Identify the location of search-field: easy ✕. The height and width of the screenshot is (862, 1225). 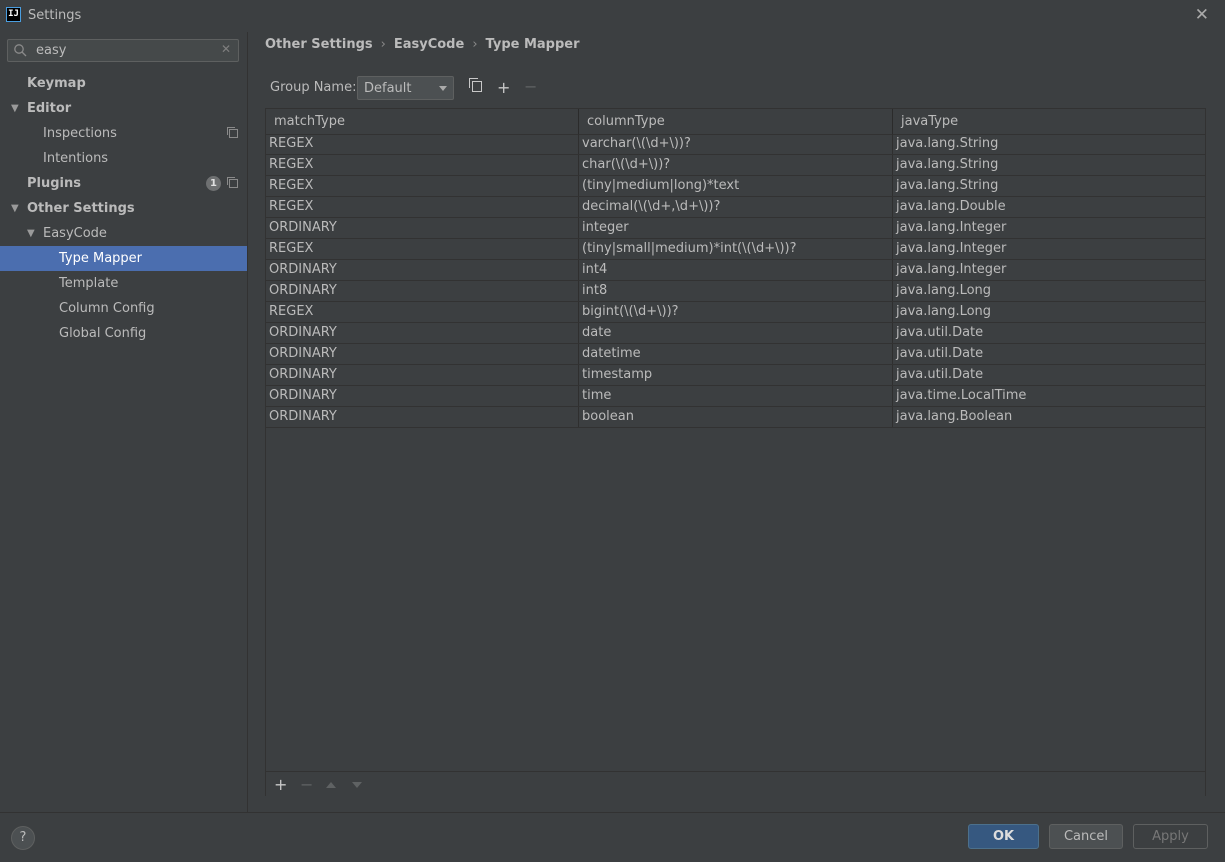
(123, 50).